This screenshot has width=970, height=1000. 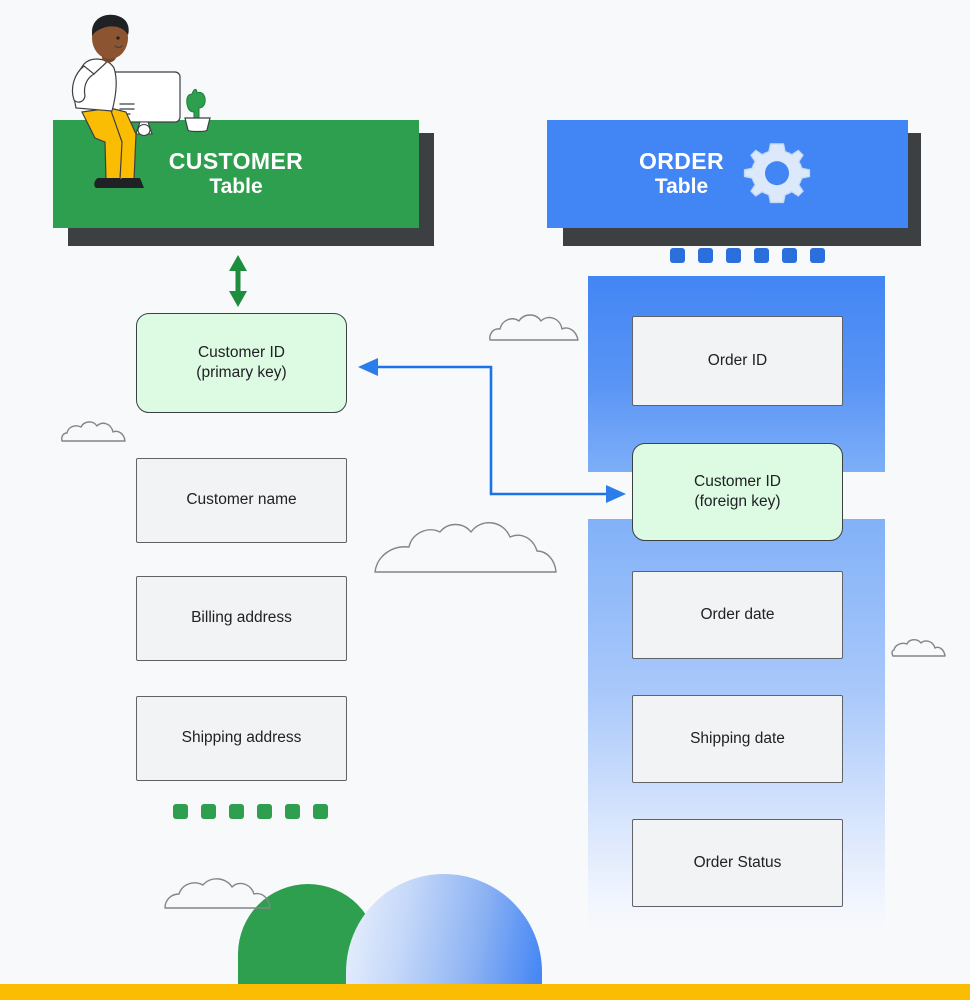 I want to click on field-label: Customer name, so click(x=241, y=500).